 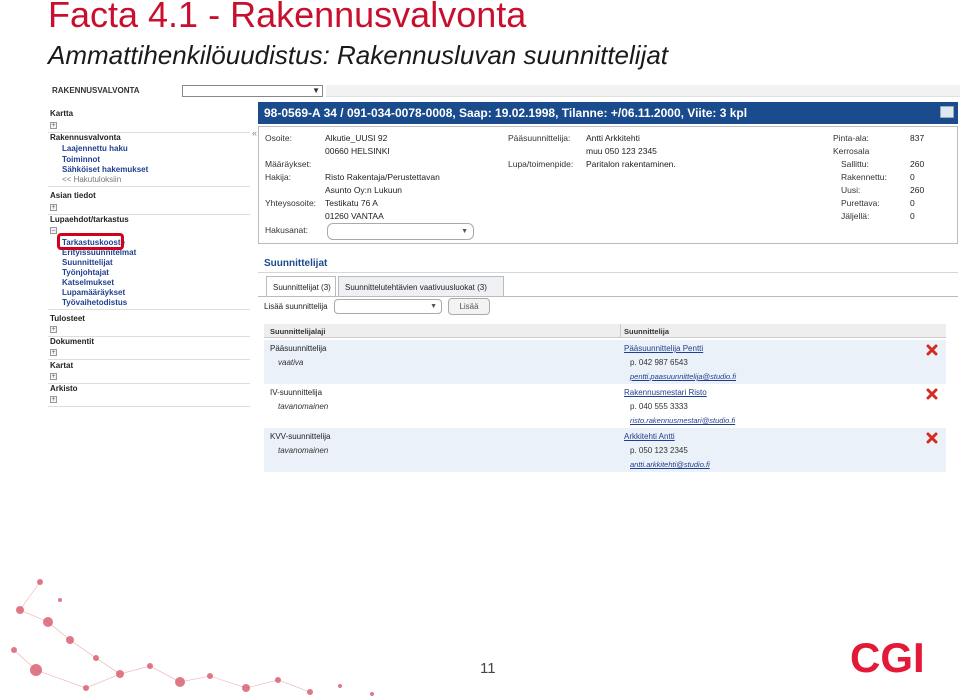 What do you see at coordinates (388, 306) in the screenshot?
I see `add-designer-dropdown: ▼` at bounding box center [388, 306].